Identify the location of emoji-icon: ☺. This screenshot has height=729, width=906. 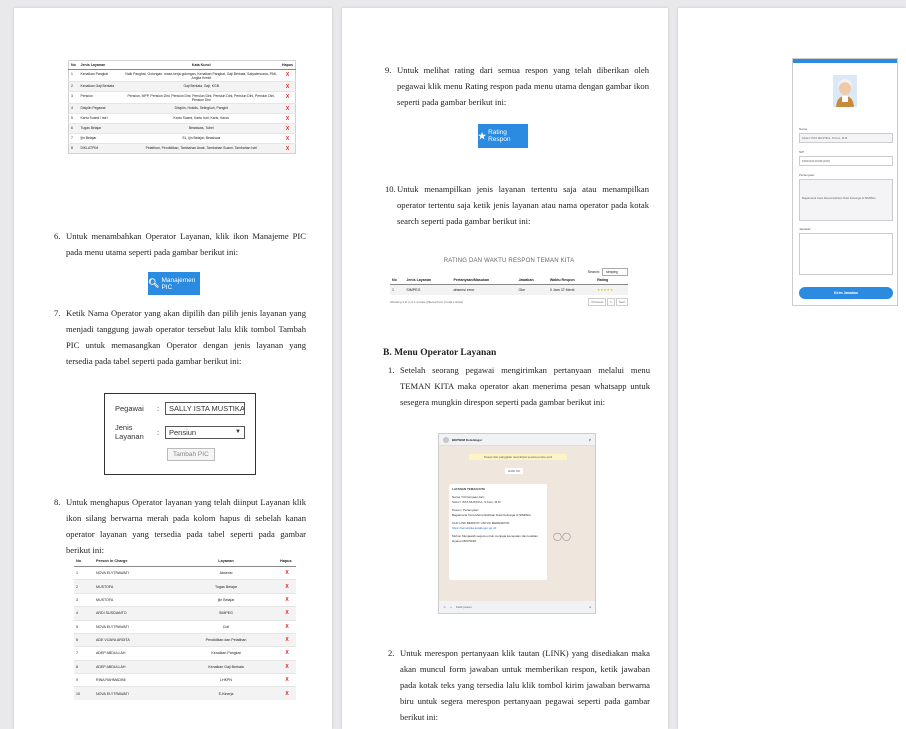
(444, 607).